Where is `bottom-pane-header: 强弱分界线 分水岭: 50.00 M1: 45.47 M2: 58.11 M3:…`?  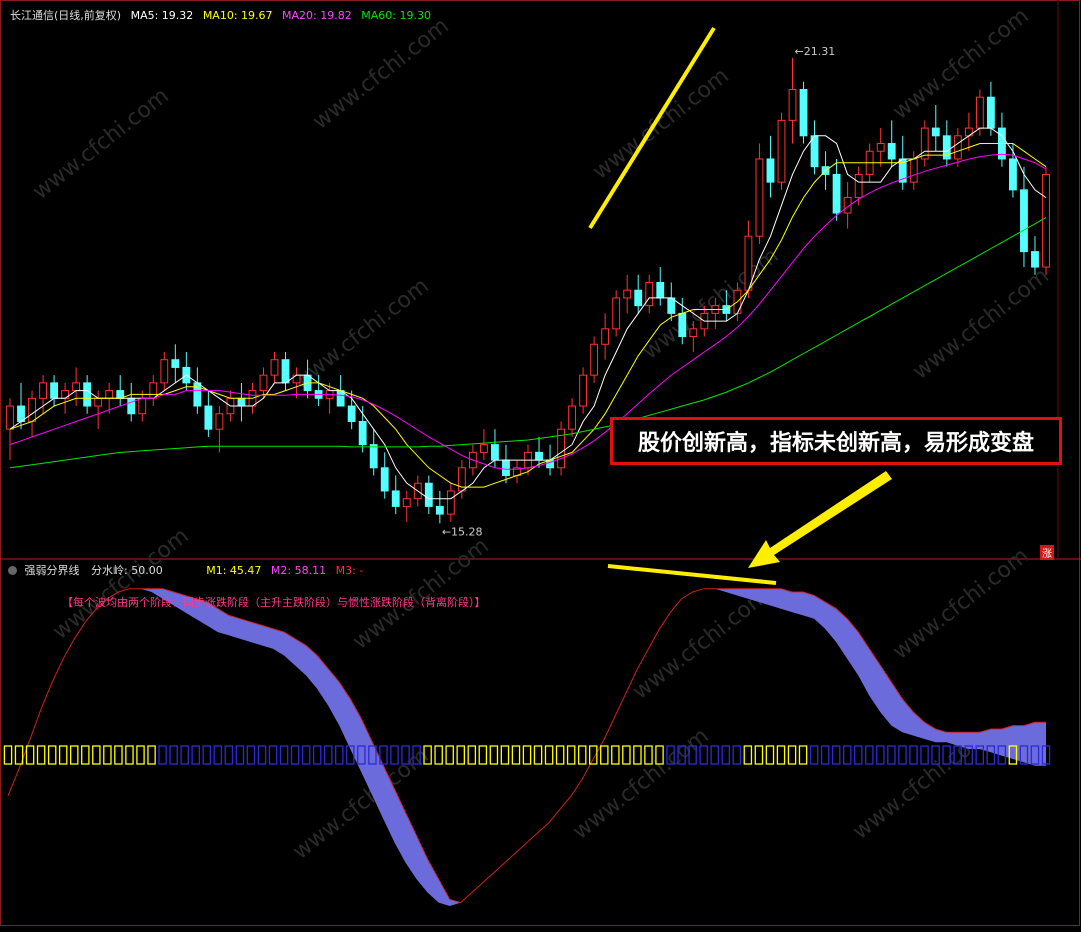
bottom-pane-header: 强弱分界线 分水岭: 50.00 M1: 45.47 M2: 58.11 M3:… is located at coordinates (185, 570).